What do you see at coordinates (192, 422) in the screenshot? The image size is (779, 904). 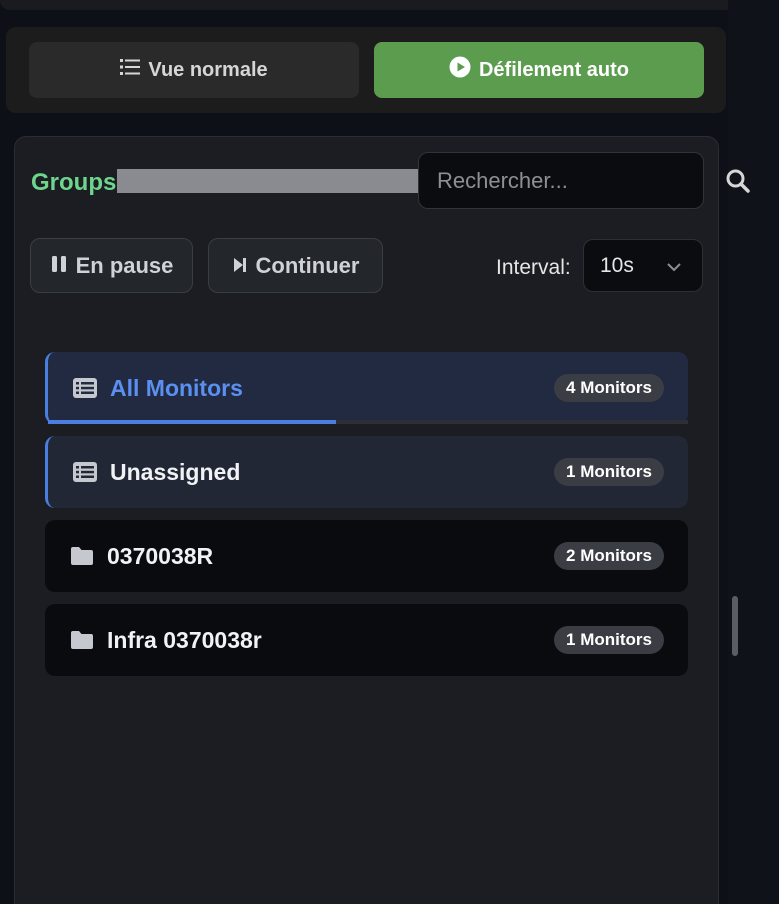 I see `auto-scroll-progress-fill` at bounding box center [192, 422].